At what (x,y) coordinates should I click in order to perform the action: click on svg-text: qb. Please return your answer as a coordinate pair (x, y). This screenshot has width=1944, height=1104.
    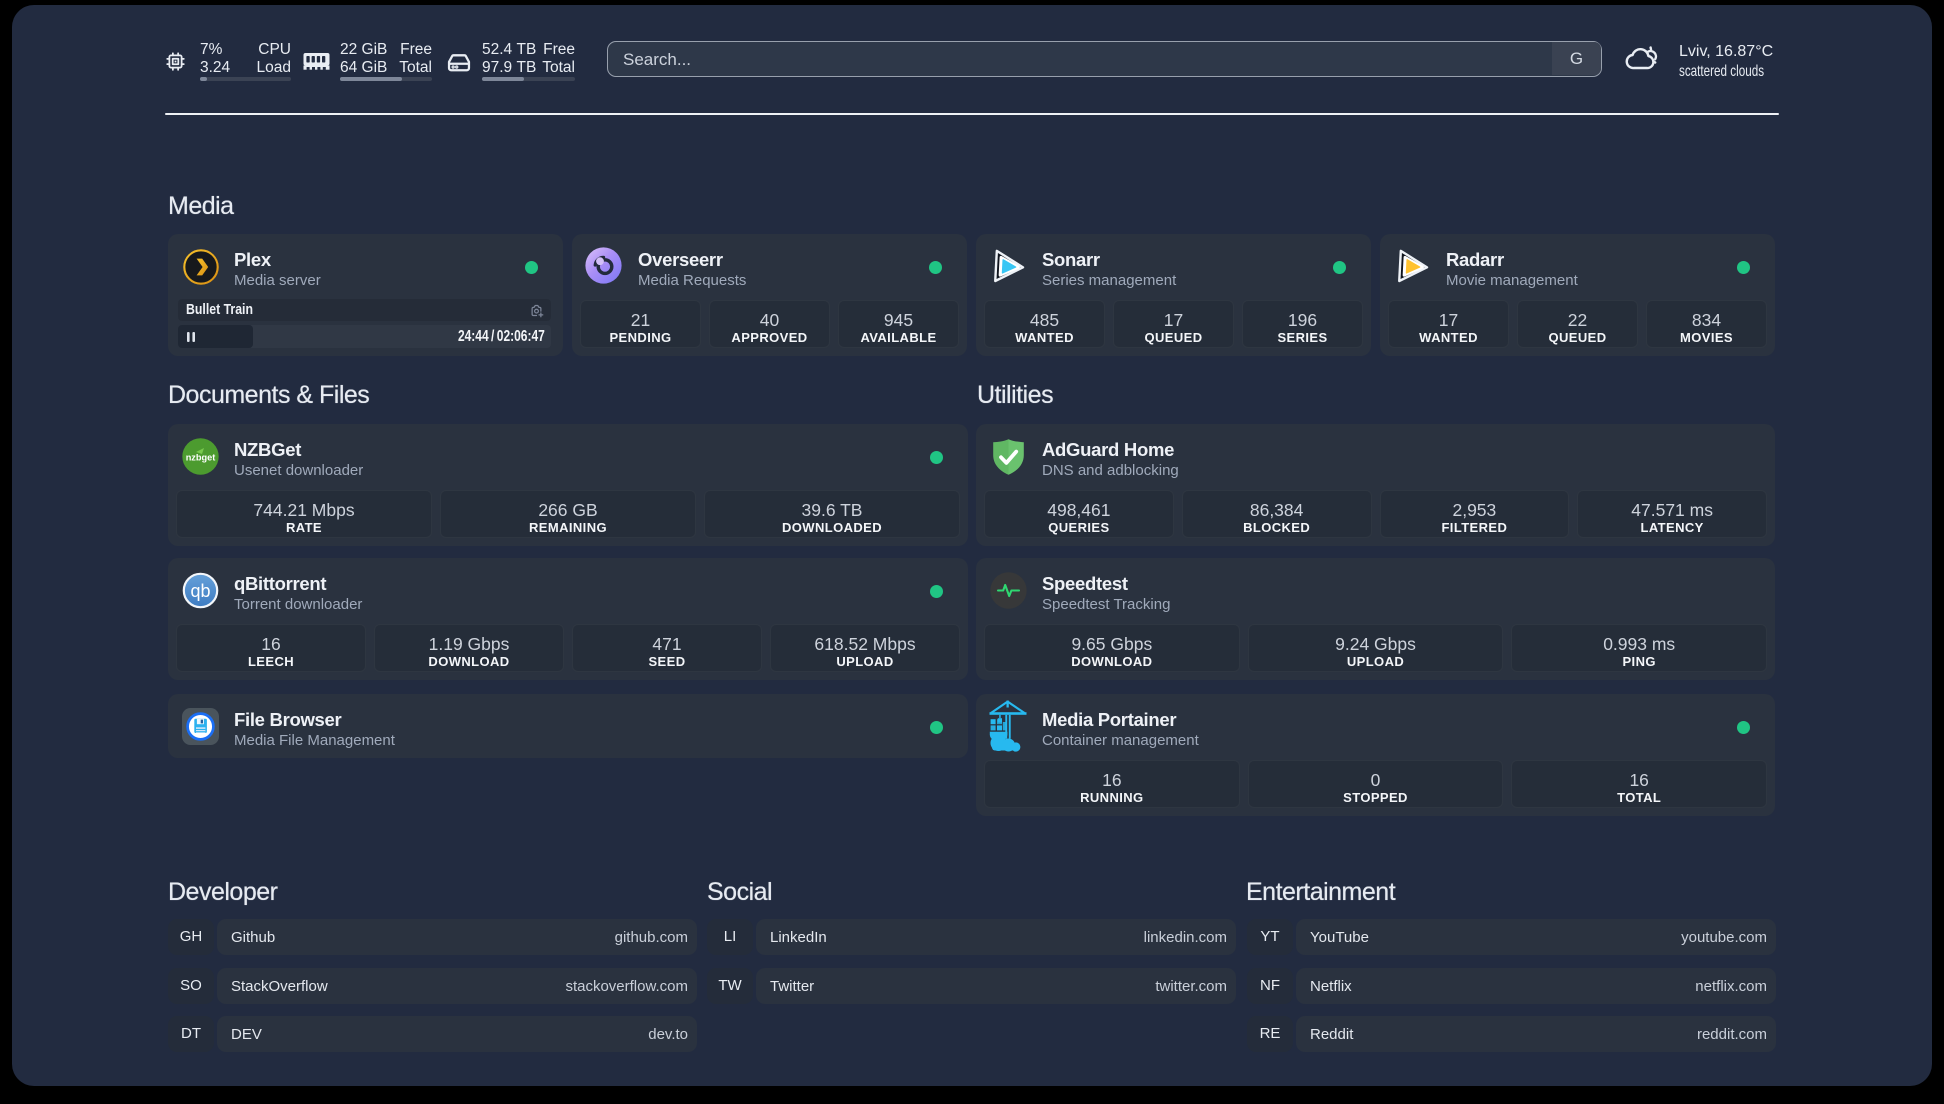
    Looking at the image, I should click on (200, 591).